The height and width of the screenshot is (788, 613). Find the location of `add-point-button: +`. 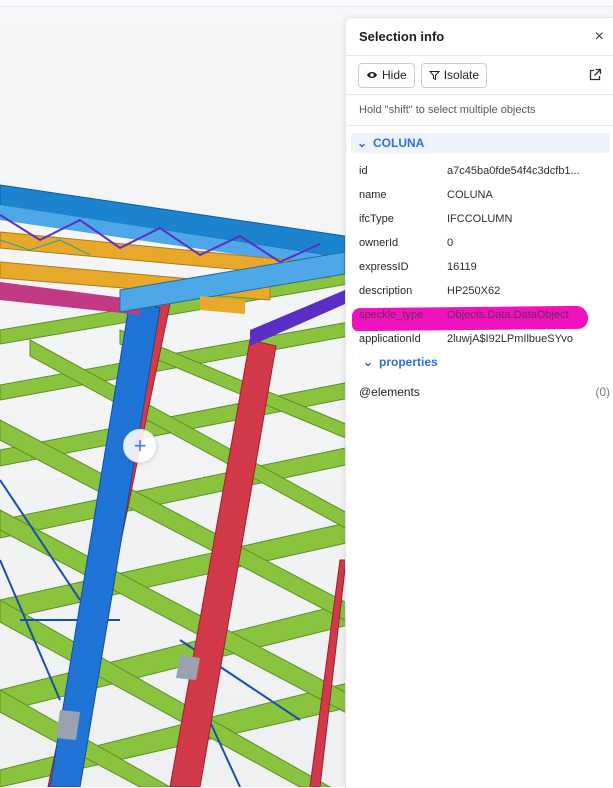

add-point-button: + is located at coordinates (140, 446).